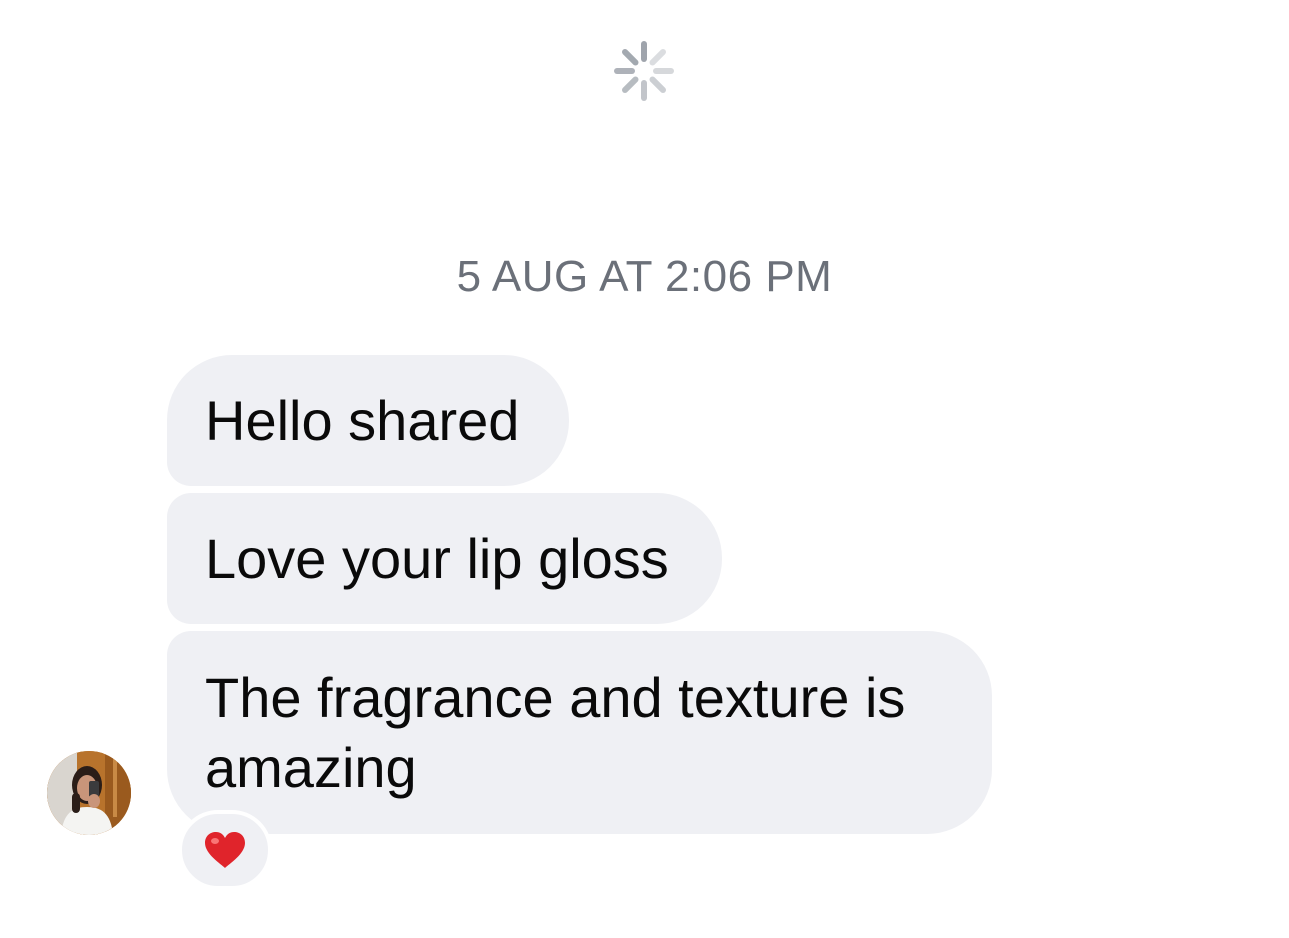 This screenshot has width=1289, height=938. I want to click on message-text: Love your lip gloss, so click(437, 558).